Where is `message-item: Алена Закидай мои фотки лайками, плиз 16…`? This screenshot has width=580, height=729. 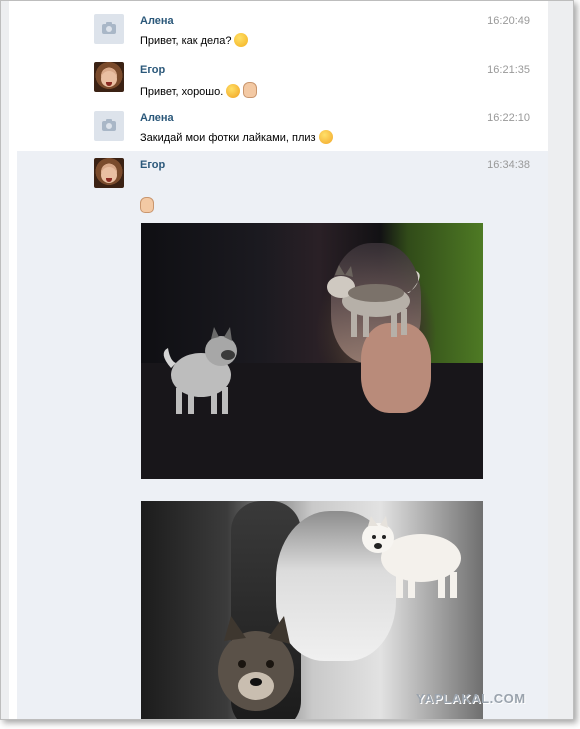 message-item: Алена Закидай мои фотки лайками, плиз 16… is located at coordinates (282, 123).